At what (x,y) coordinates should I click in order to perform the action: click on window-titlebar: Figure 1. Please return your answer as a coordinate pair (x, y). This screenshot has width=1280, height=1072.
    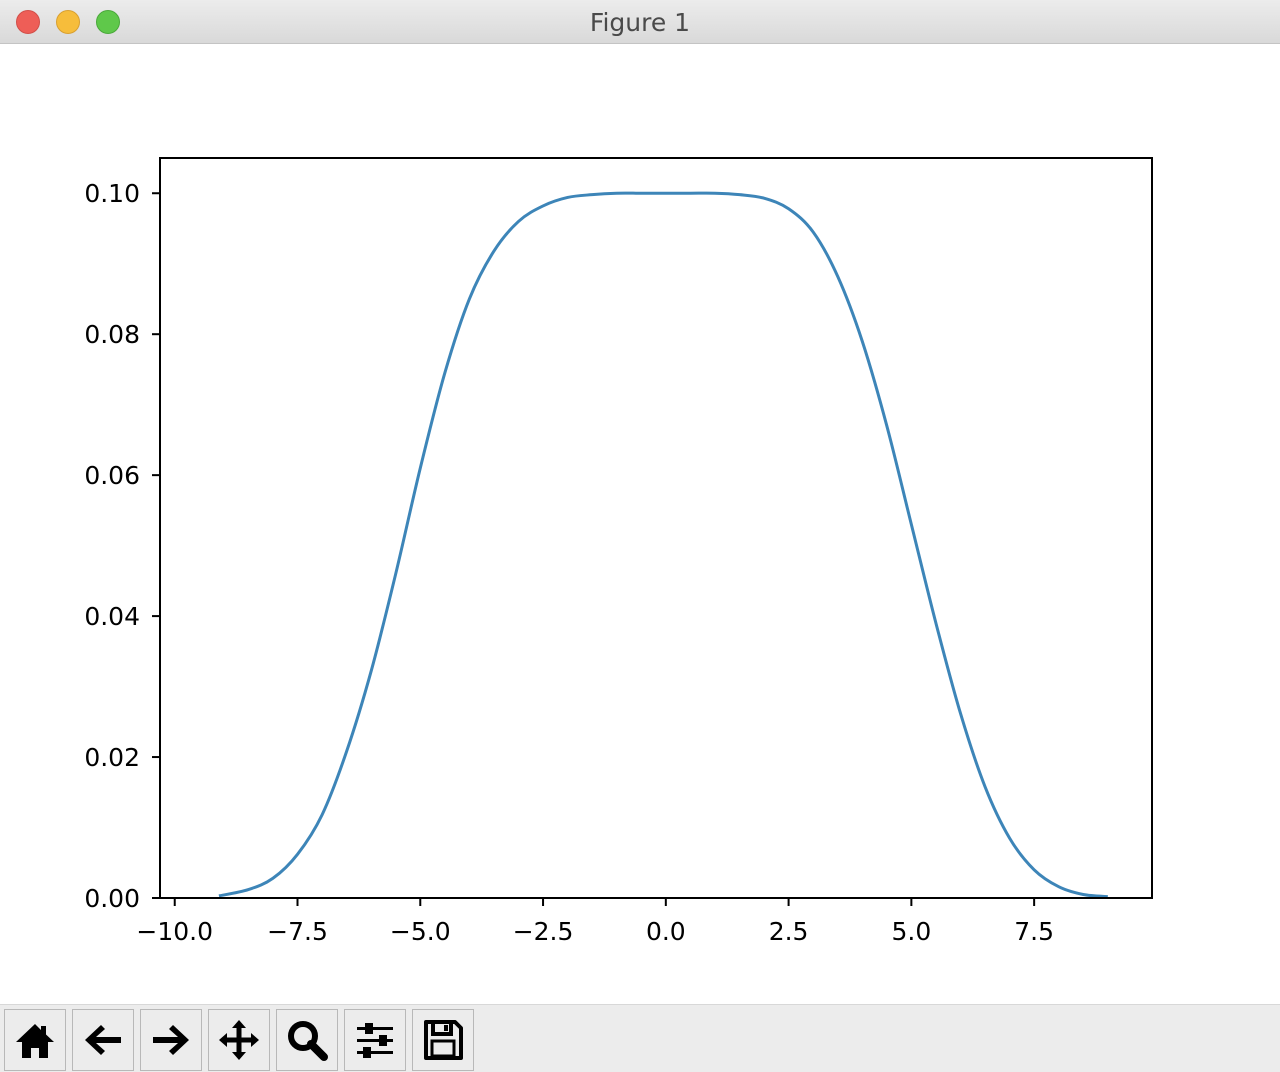
    Looking at the image, I should click on (640, 22).